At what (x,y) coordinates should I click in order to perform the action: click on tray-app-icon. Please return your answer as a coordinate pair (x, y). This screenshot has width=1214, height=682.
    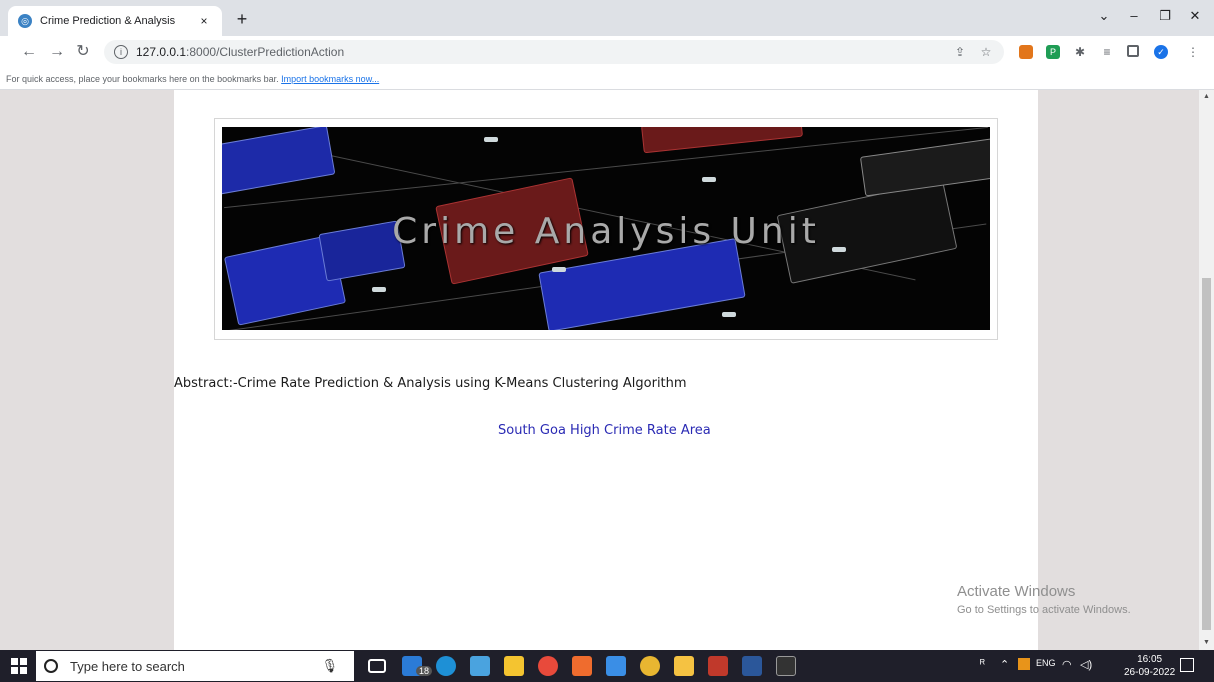
    Looking at the image, I should click on (1024, 664).